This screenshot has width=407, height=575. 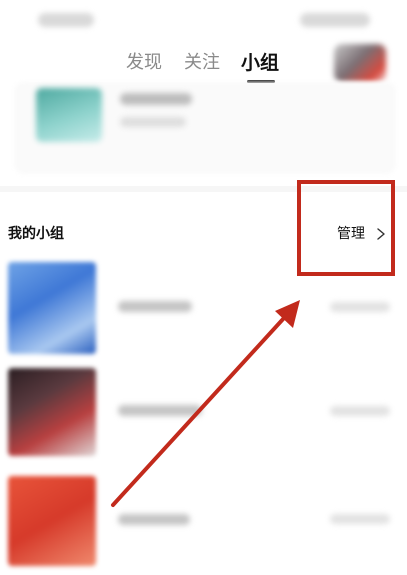 What do you see at coordinates (260, 63) in the screenshot?
I see `tab-groups: 小组` at bounding box center [260, 63].